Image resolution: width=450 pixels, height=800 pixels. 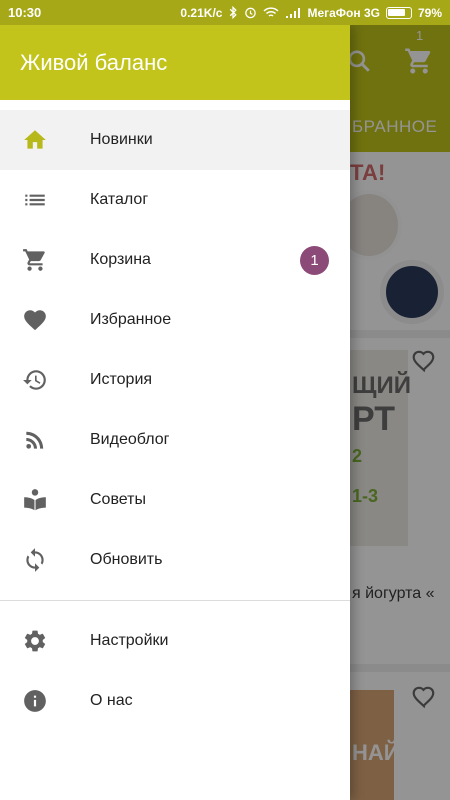 I want to click on menu-item-videoblog: Видеоблог, so click(x=175, y=440).